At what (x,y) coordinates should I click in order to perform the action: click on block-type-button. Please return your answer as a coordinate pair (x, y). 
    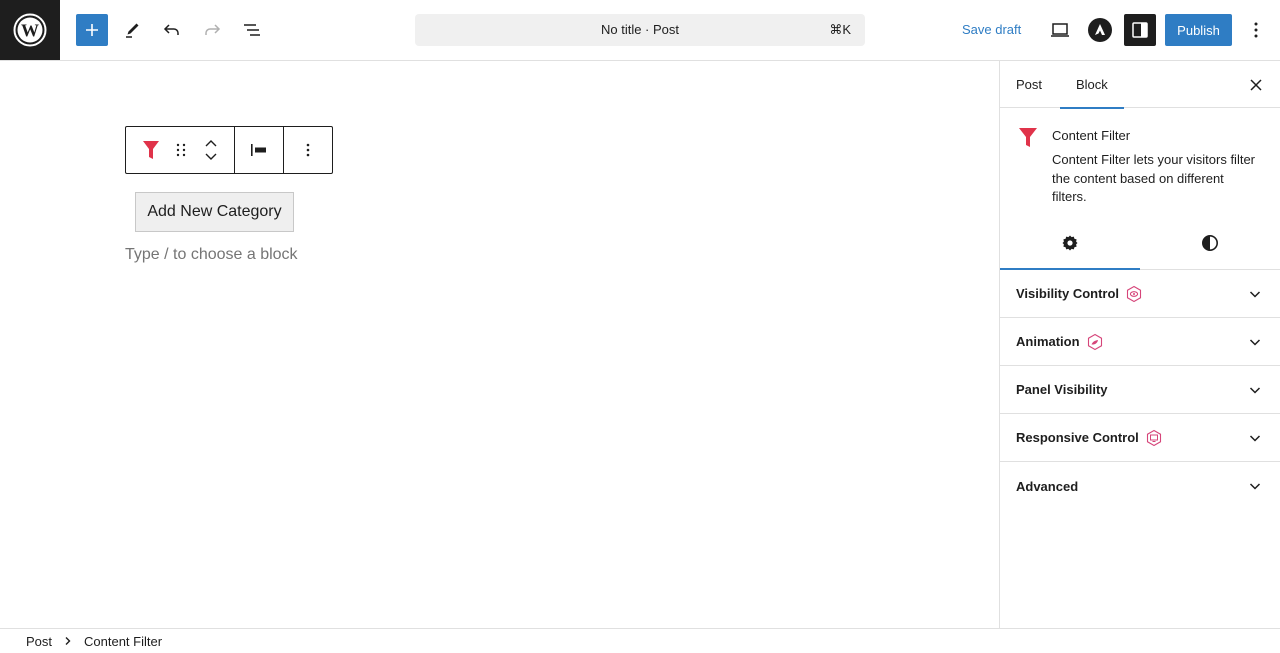
    Looking at the image, I should click on (151, 150).